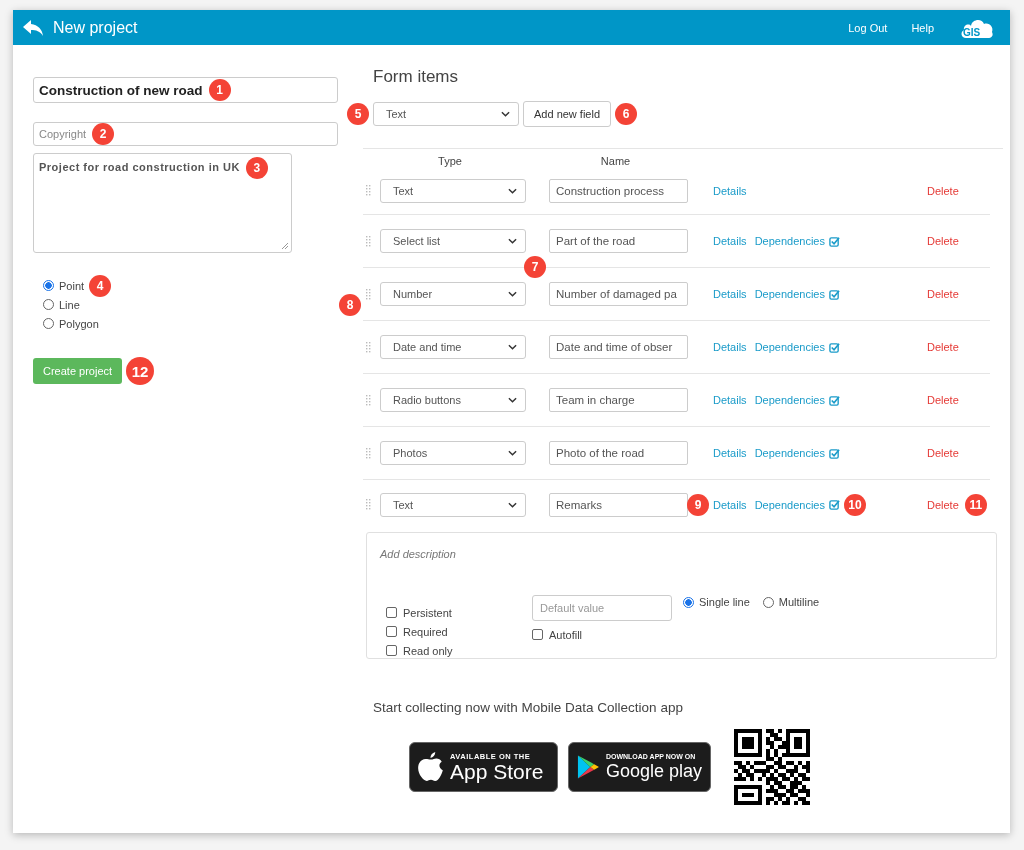  I want to click on field-name-input: Part of the road, so click(618, 241).